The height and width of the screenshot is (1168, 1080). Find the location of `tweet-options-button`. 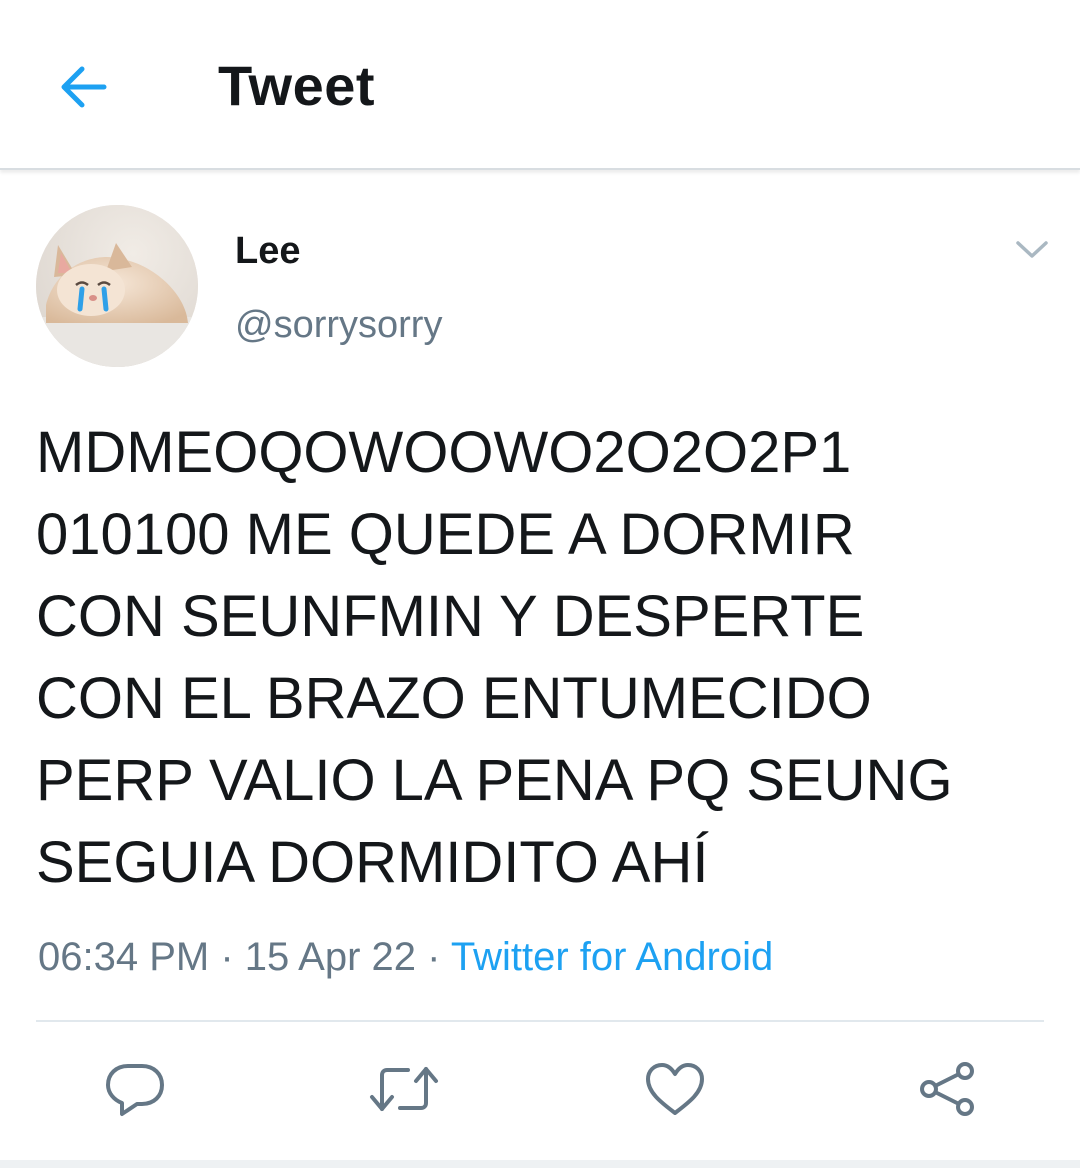

tweet-options-button is located at coordinates (1032, 250).